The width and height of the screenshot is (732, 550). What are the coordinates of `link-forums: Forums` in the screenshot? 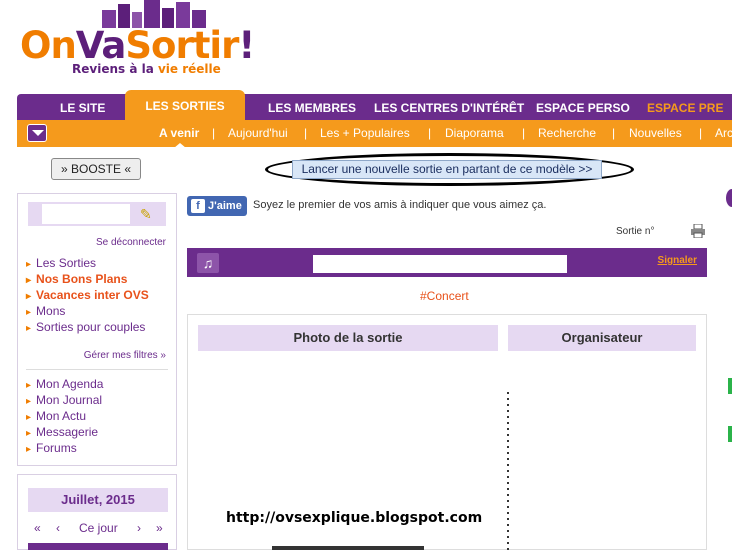 It's located at (64, 448).